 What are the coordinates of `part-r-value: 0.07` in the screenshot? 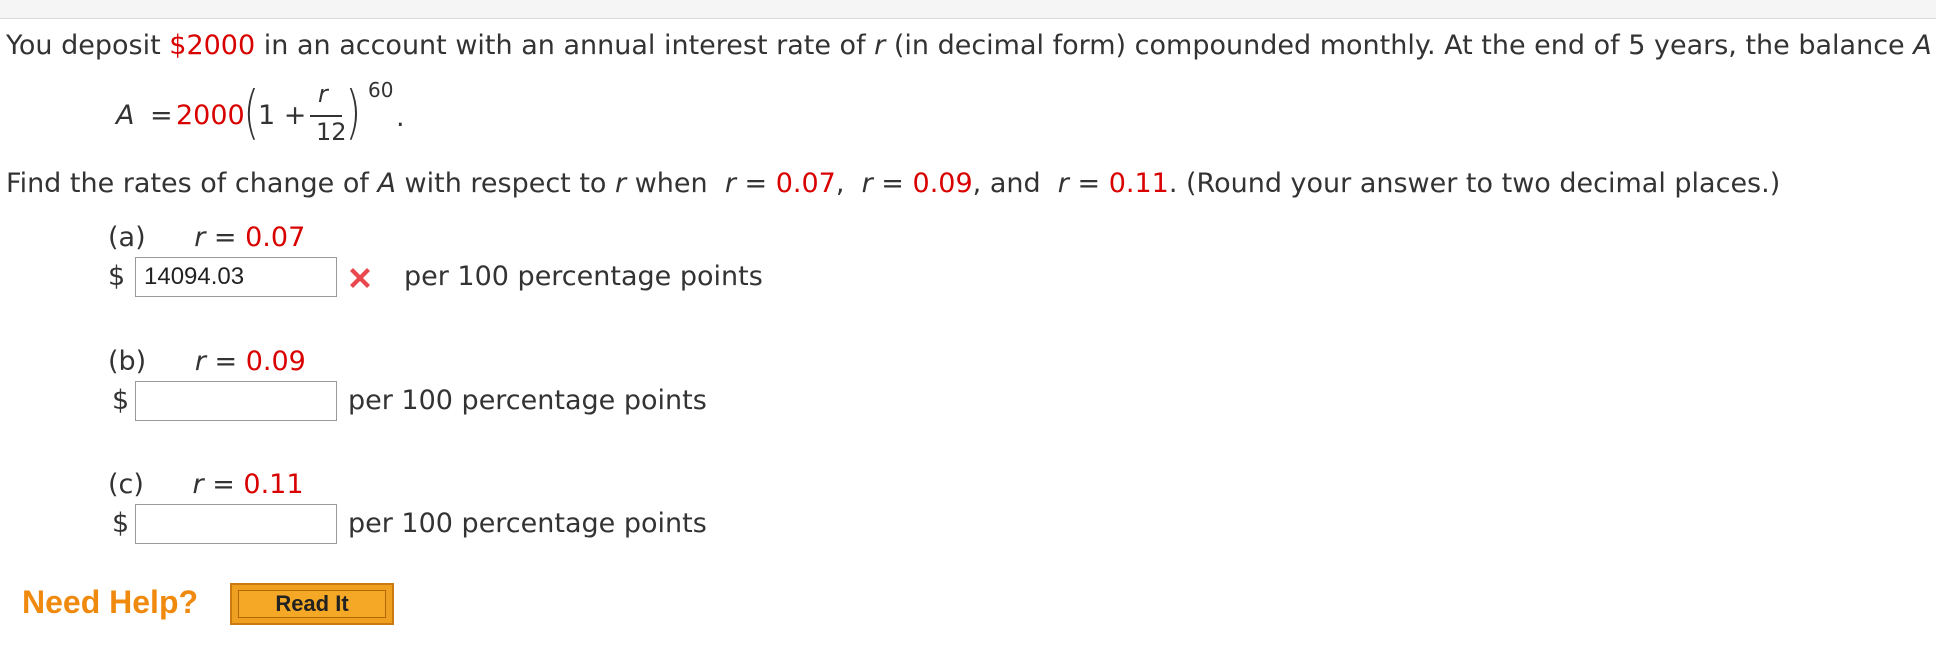 It's located at (275, 237).